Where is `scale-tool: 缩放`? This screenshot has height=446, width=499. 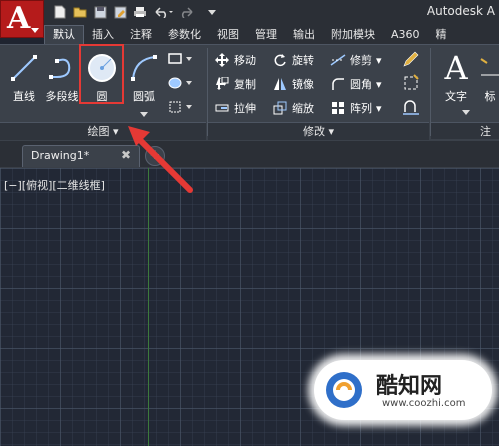 scale-tool: 缩放 is located at coordinates (293, 108).